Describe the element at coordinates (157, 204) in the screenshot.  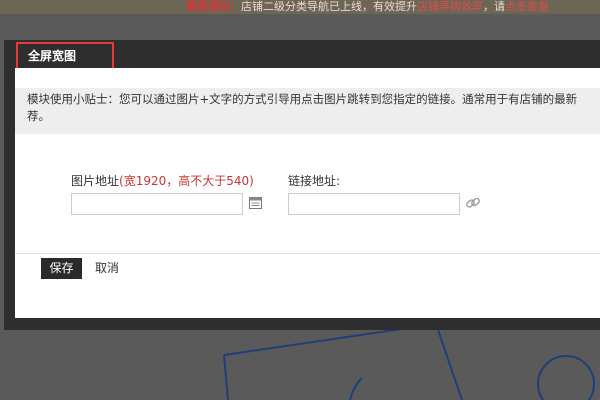
I see `image-url-input` at that location.